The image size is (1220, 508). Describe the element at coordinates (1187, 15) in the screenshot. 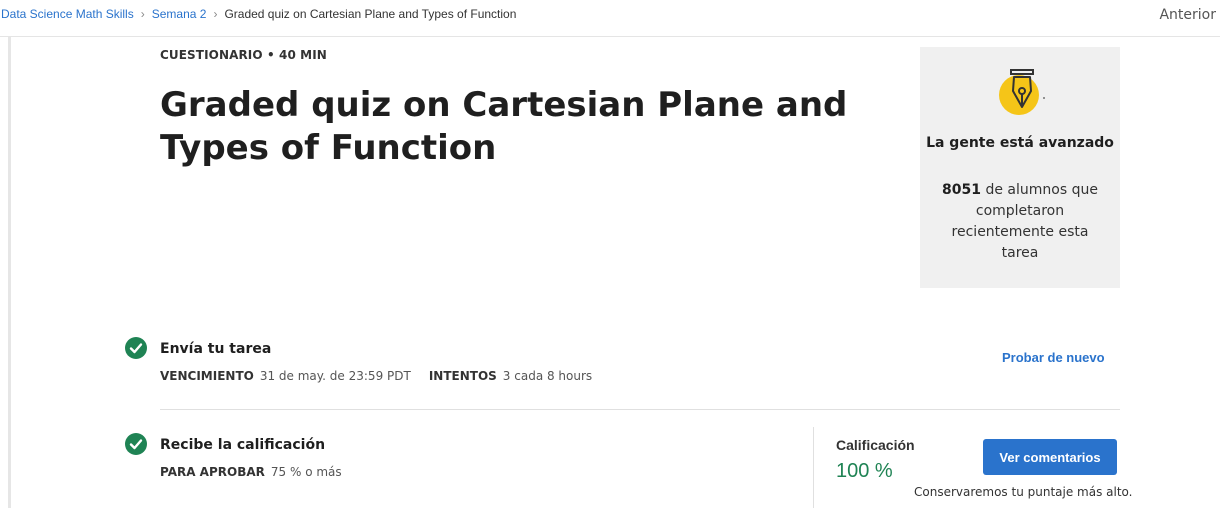

I see `previous-link: Anterior` at that location.